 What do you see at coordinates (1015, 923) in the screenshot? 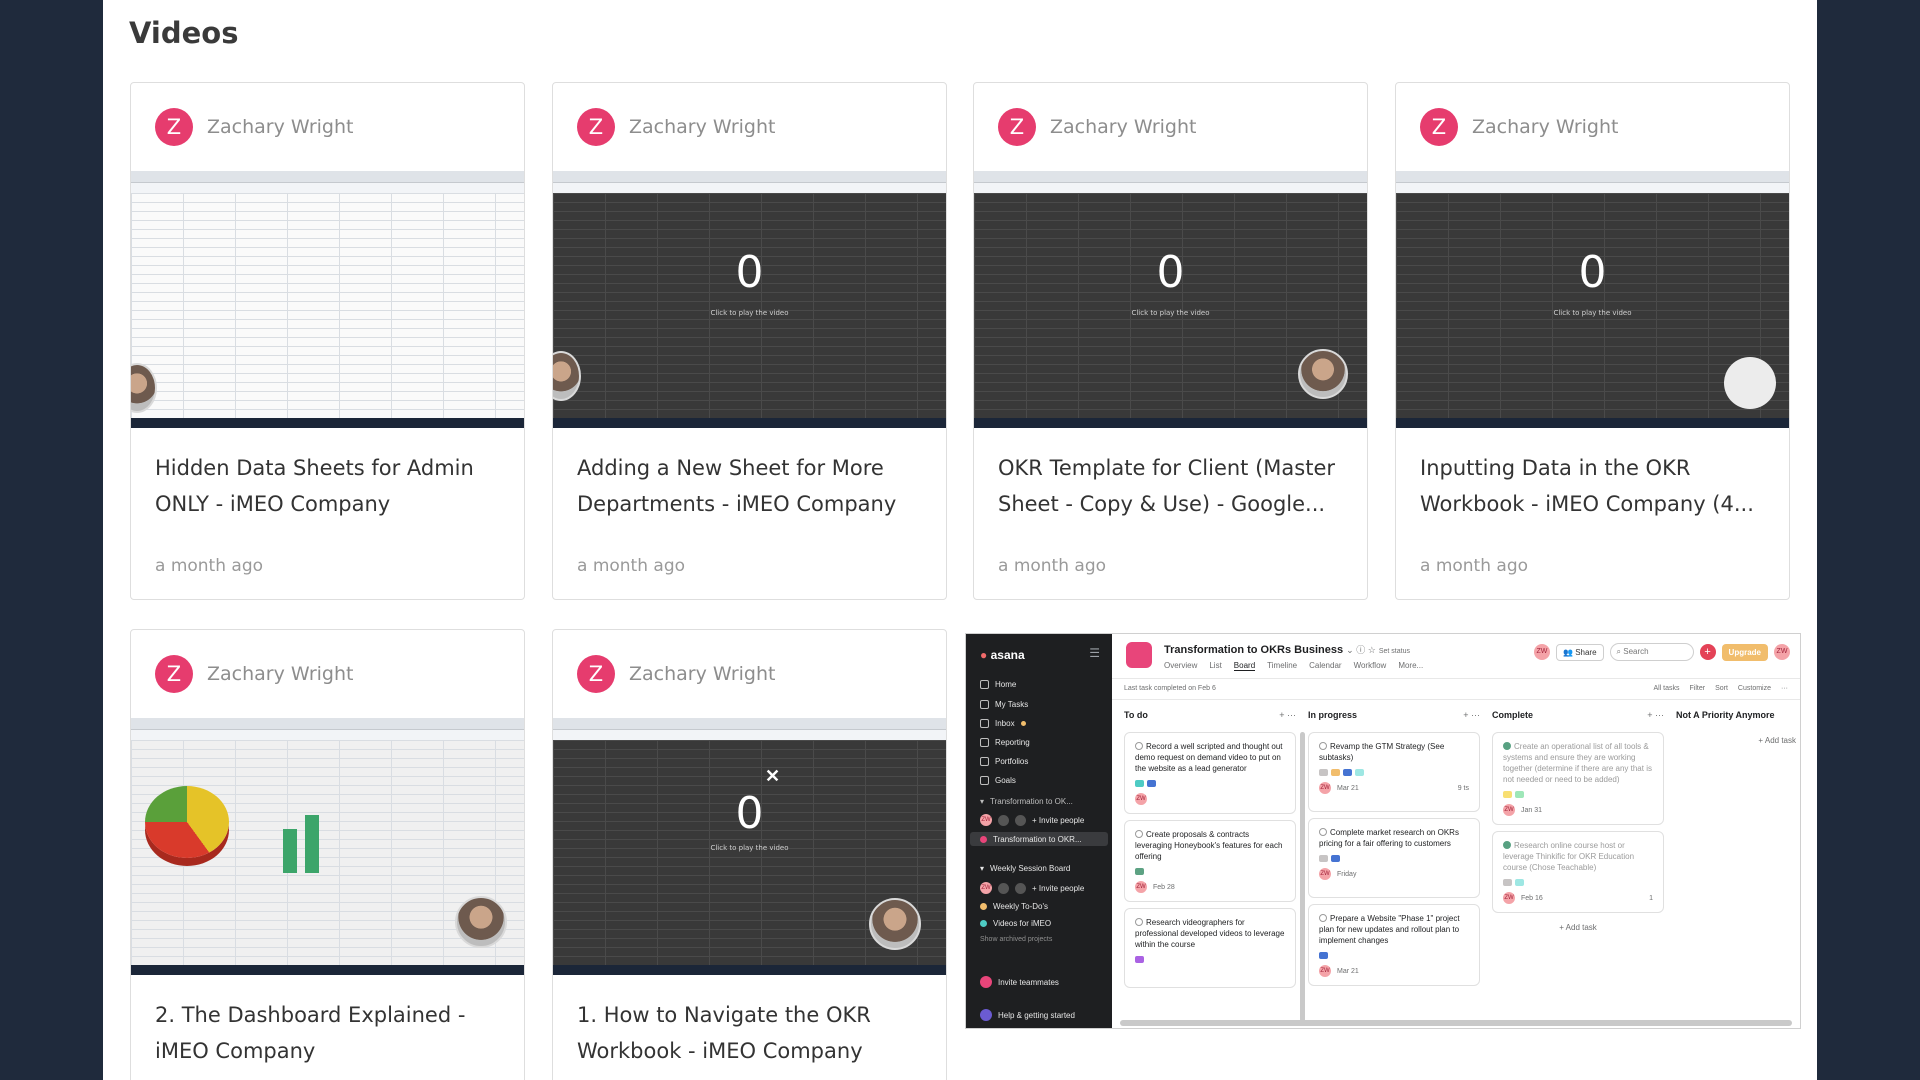
I see `sidebar-project-videos: Videos for iMEO` at bounding box center [1015, 923].